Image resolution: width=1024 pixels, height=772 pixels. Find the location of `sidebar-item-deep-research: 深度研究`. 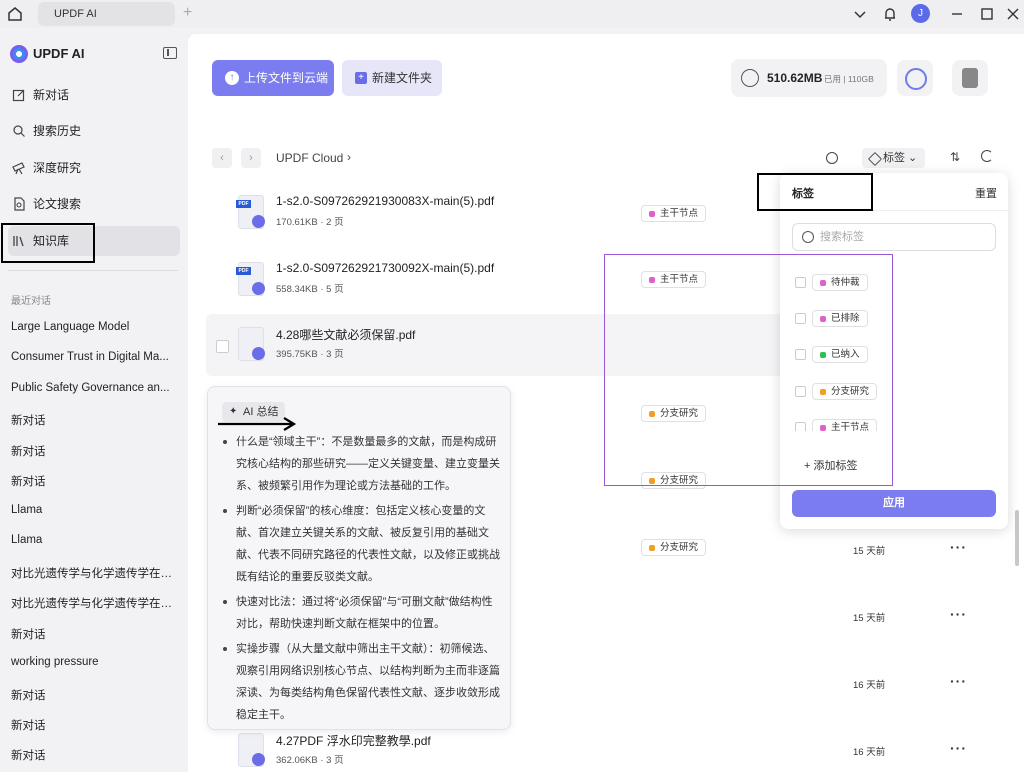

sidebar-item-deep-research: 深度研究 is located at coordinates (94, 168).